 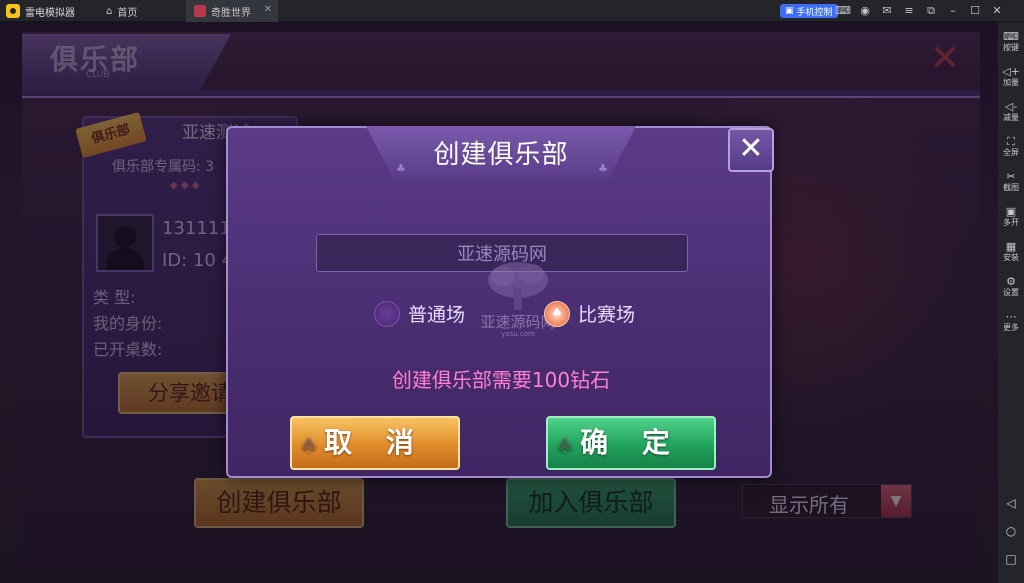 What do you see at coordinates (501, 155) in the screenshot?
I see `dialog-title: 创建俱乐部` at bounding box center [501, 155].